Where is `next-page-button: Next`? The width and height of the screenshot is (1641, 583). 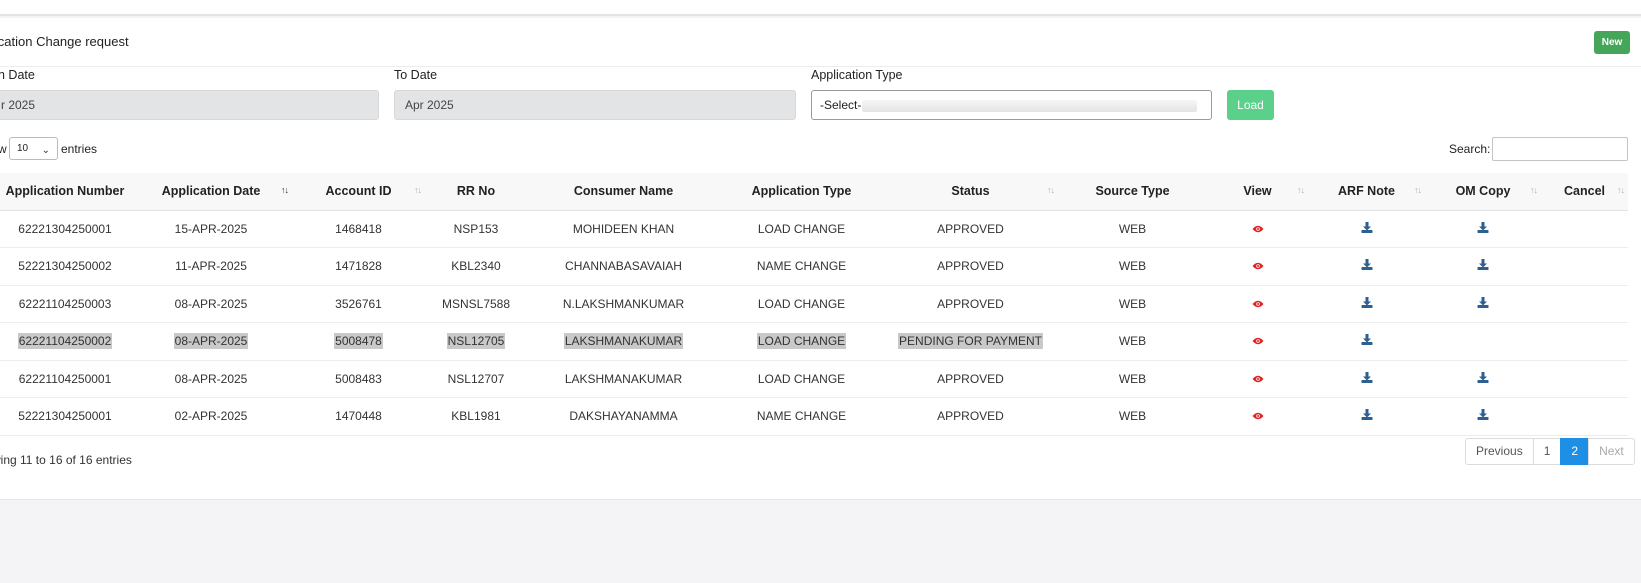
next-page-button: Next is located at coordinates (1611, 451).